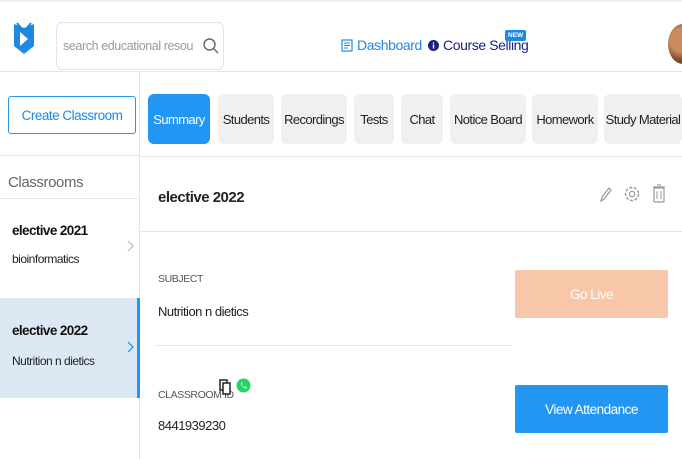 The width and height of the screenshot is (682, 459). What do you see at coordinates (675, 44) in the screenshot?
I see `user-avatar` at bounding box center [675, 44].